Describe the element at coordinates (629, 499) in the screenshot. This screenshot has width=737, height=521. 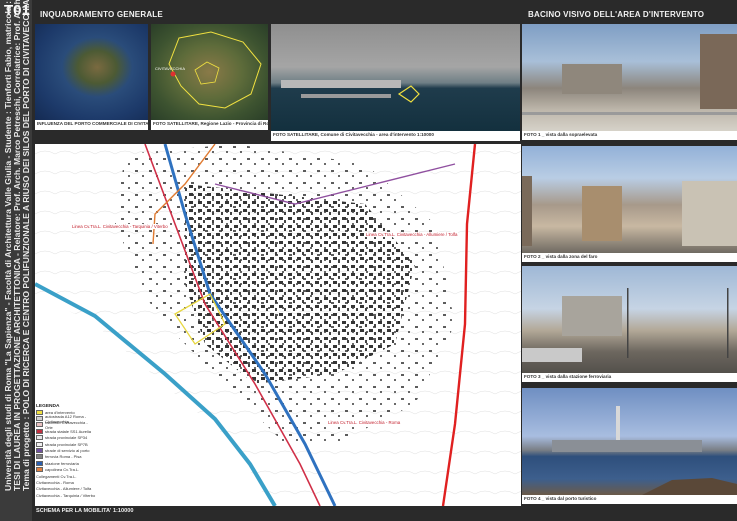
I see `caption-foto4: FOTO 4 _ vista dal porto turistico` at that location.